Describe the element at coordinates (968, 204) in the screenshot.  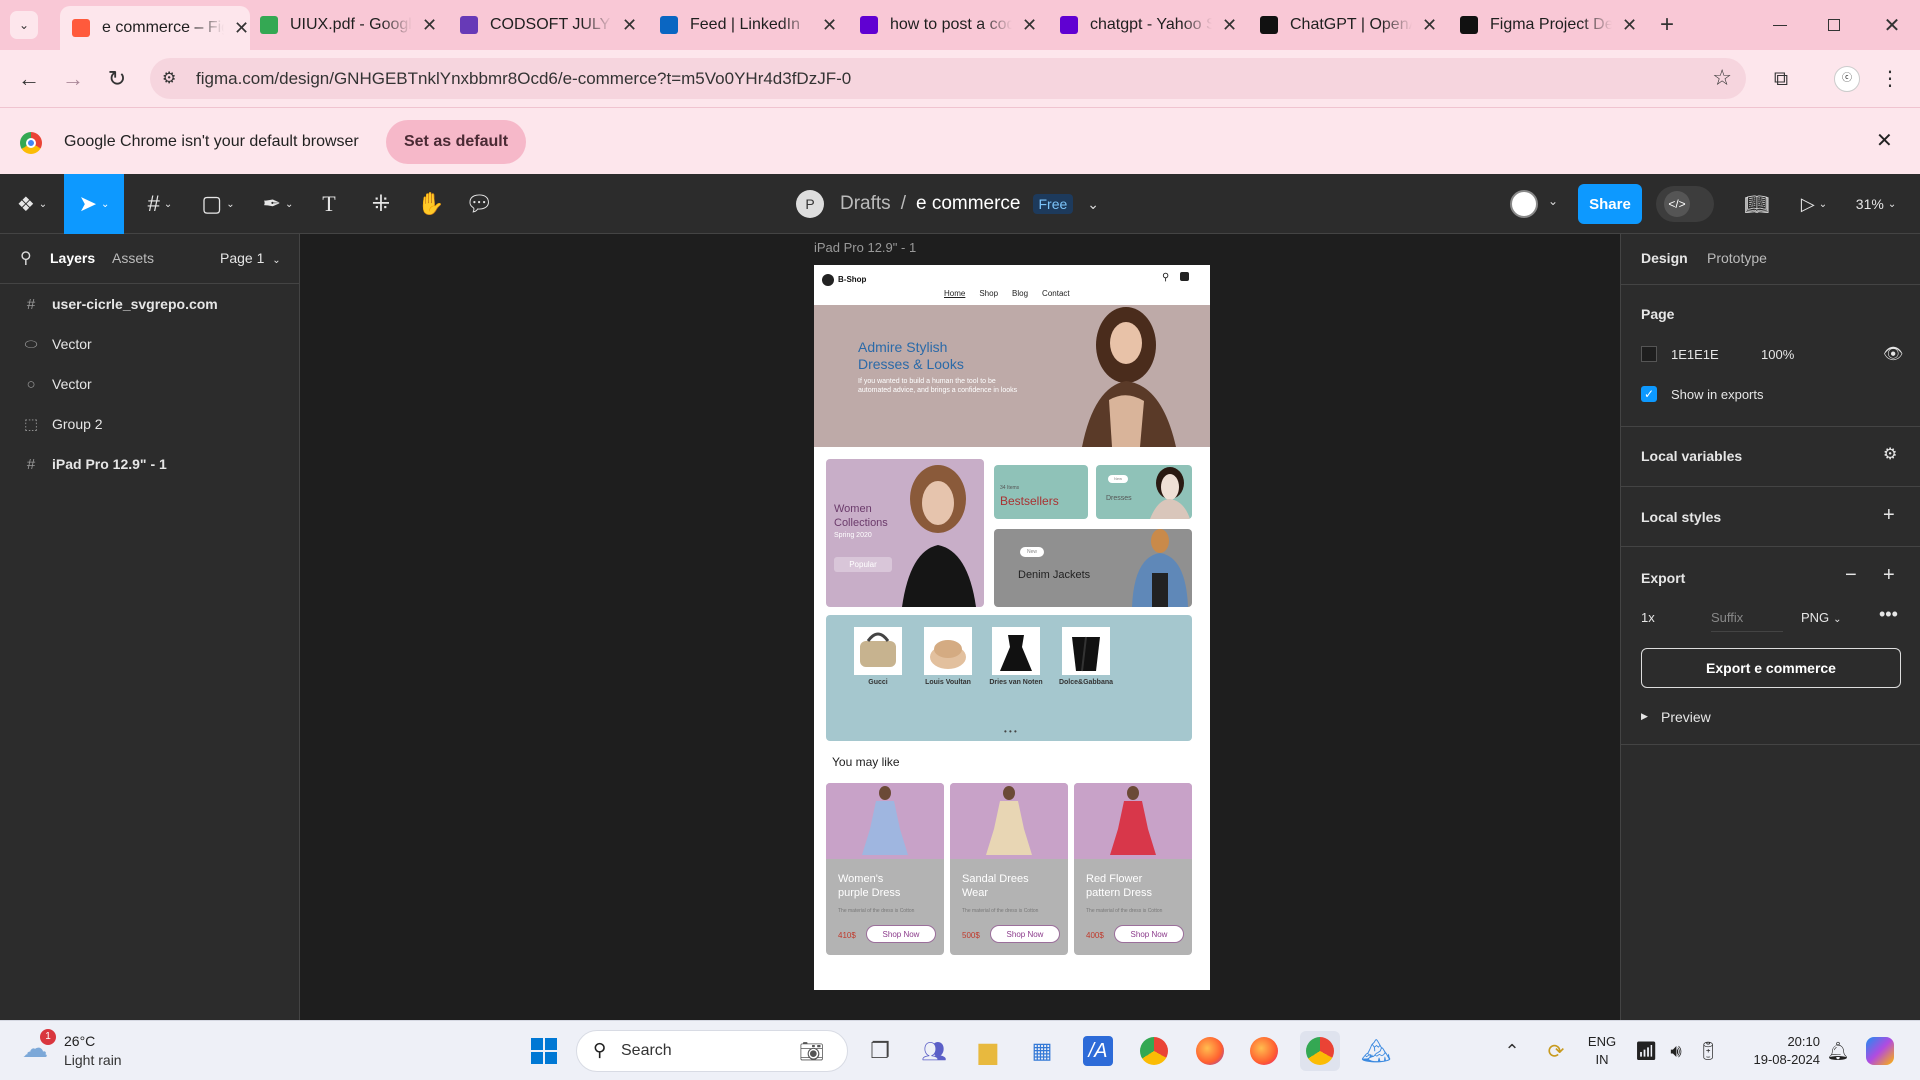
I see `file-name: e commerce` at that location.